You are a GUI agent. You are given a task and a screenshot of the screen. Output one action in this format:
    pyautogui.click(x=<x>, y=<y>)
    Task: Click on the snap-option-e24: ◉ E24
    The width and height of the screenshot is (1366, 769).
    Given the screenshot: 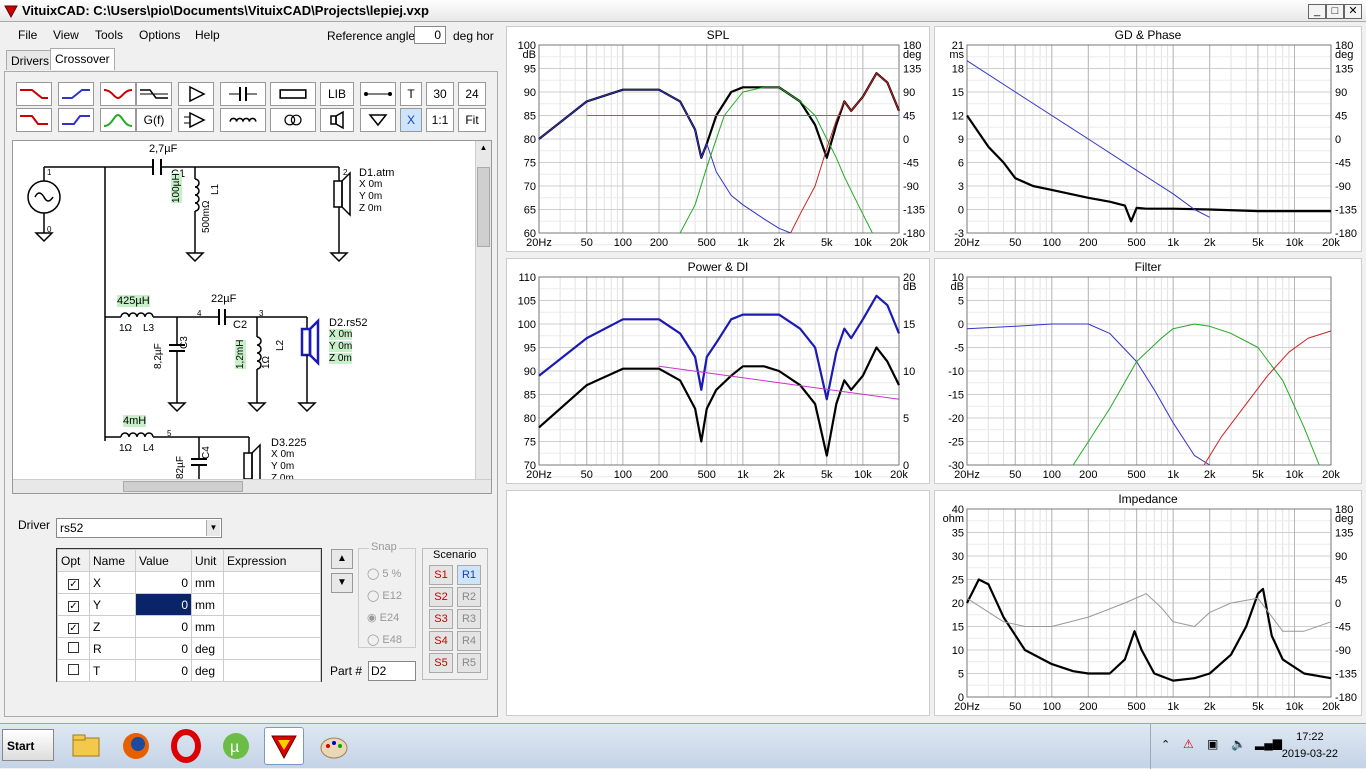 What is the action you would take?
    pyautogui.click(x=383, y=617)
    